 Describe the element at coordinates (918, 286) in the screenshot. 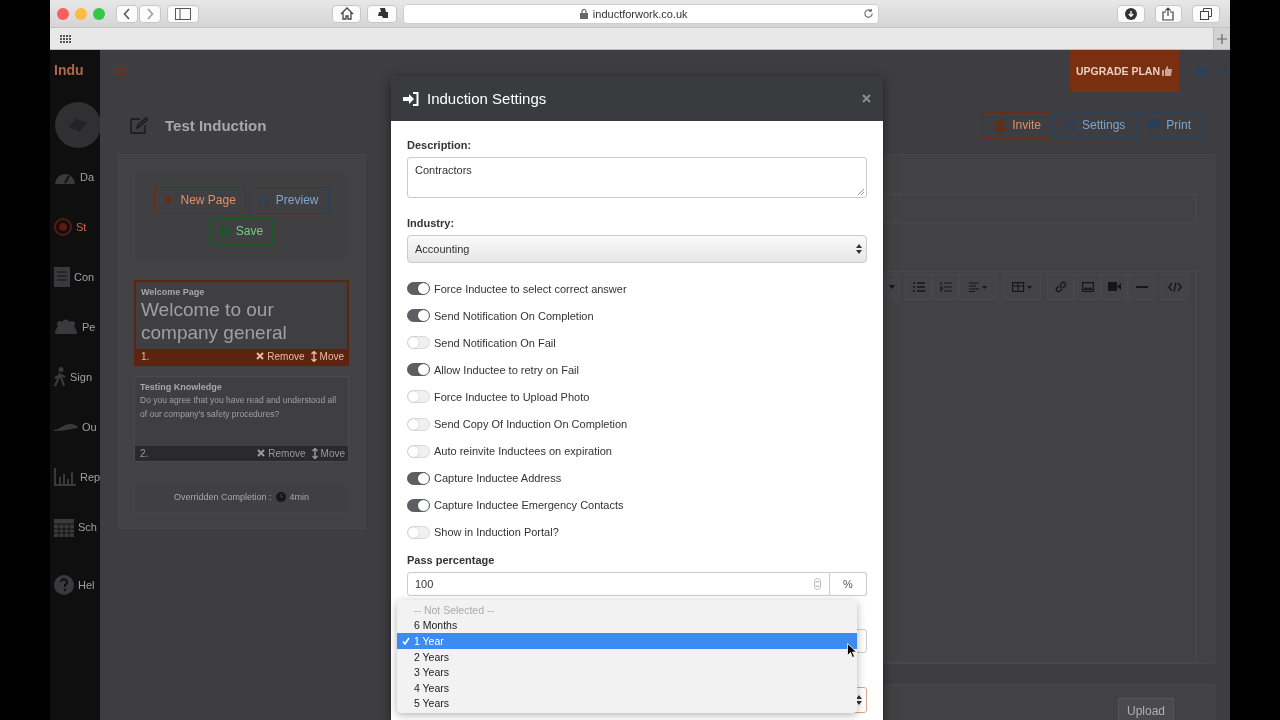

I see `bullet-list-button` at that location.